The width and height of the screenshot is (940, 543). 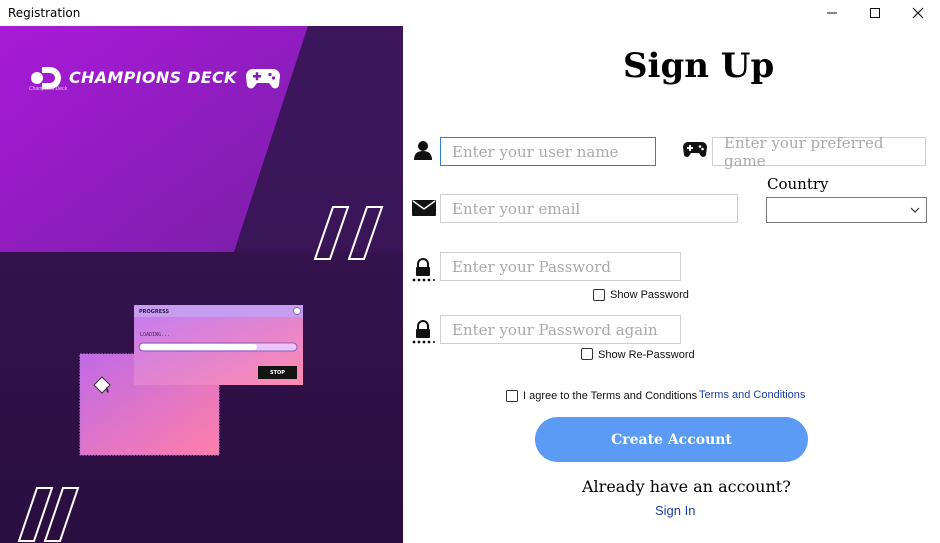 What do you see at coordinates (589, 208) in the screenshot?
I see `email-input: Enter your email` at bounding box center [589, 208].